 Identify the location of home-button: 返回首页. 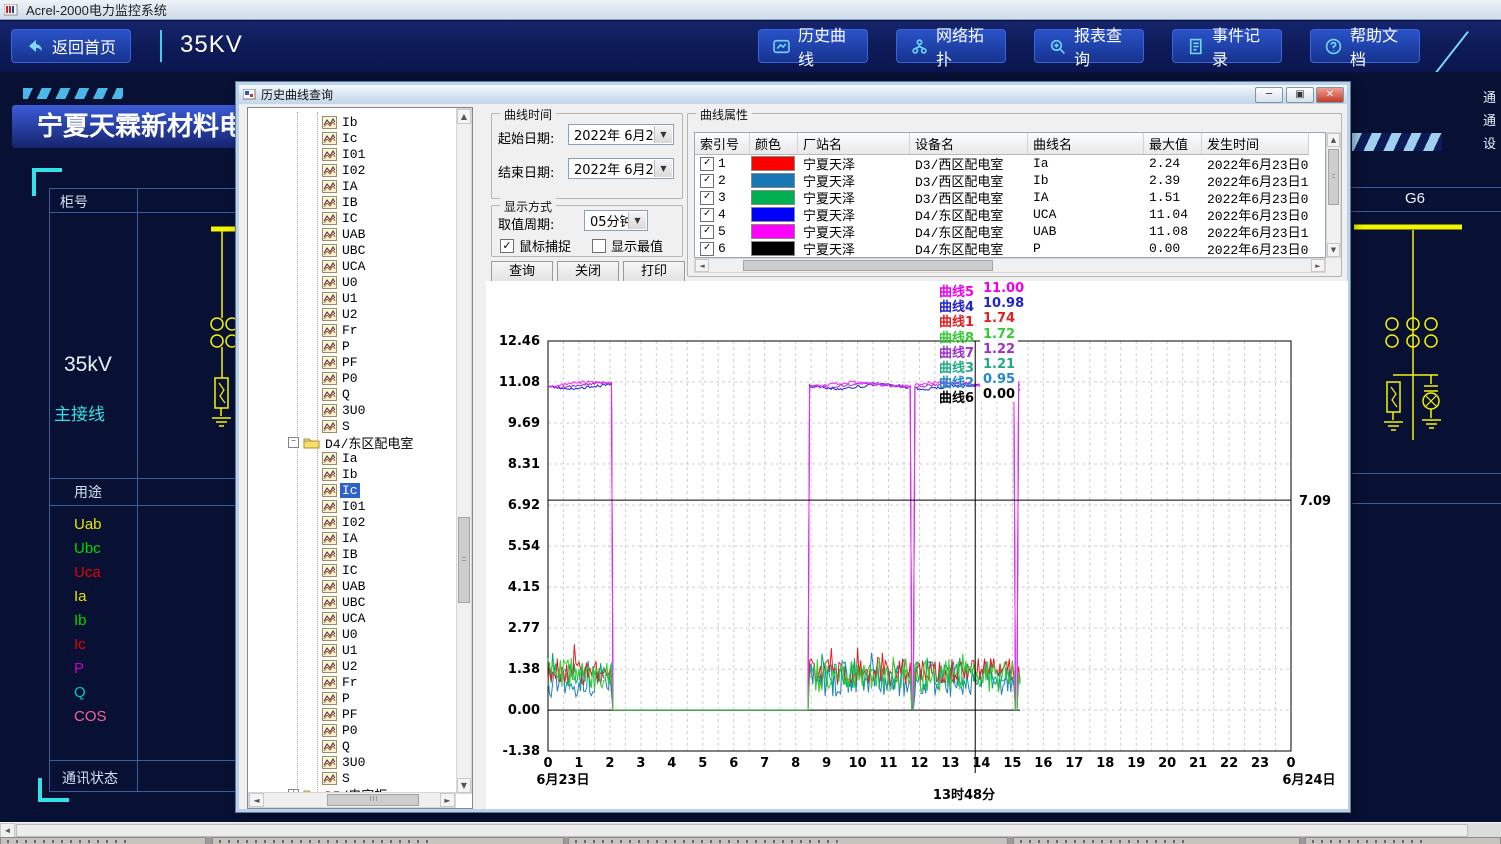
(71, 46).